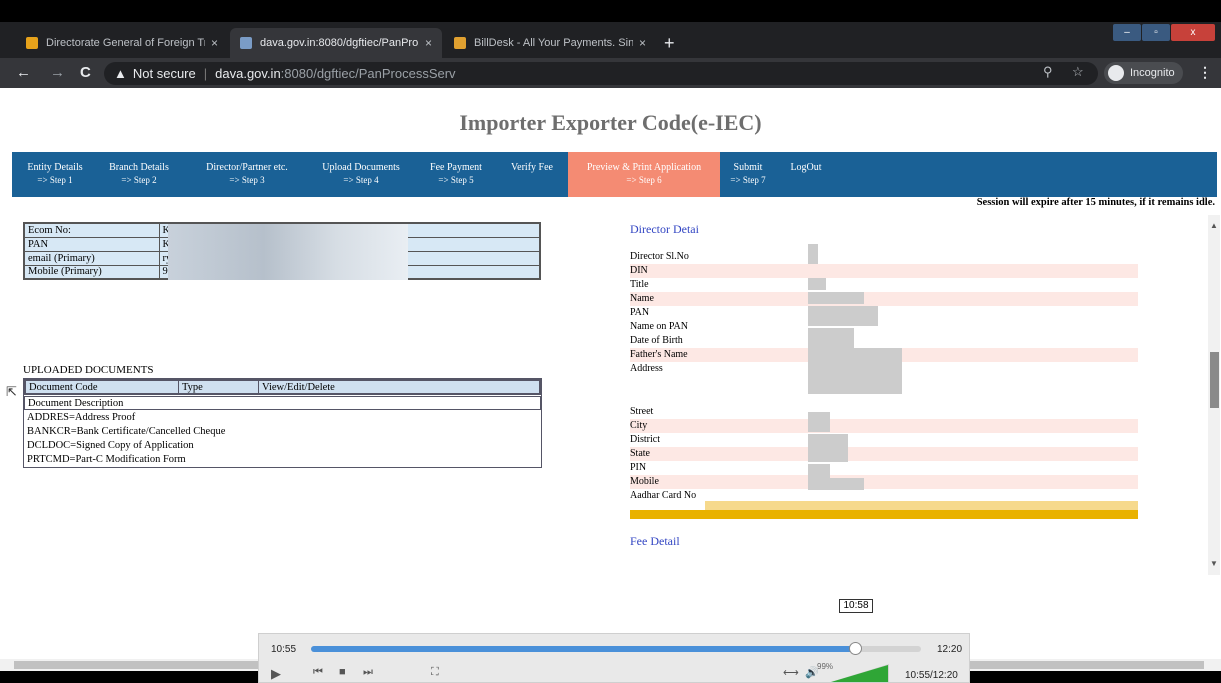 This screenshot has height=683, width=1221. Describe the element at coordinates (655, 541) in the screenshot. I see `fee-detail-title: Fee Detail` at that location.